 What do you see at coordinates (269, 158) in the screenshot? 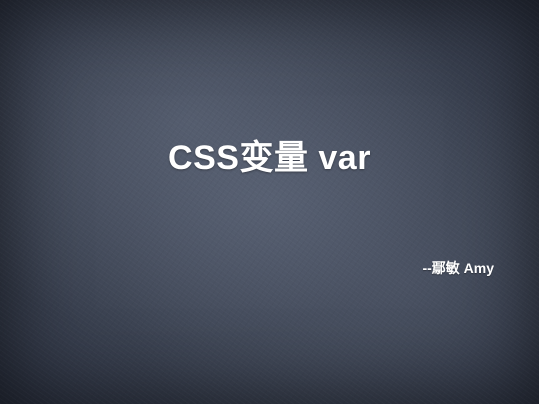
I see `slide-title: CSS变量 var` at bounding box center [269, 158].